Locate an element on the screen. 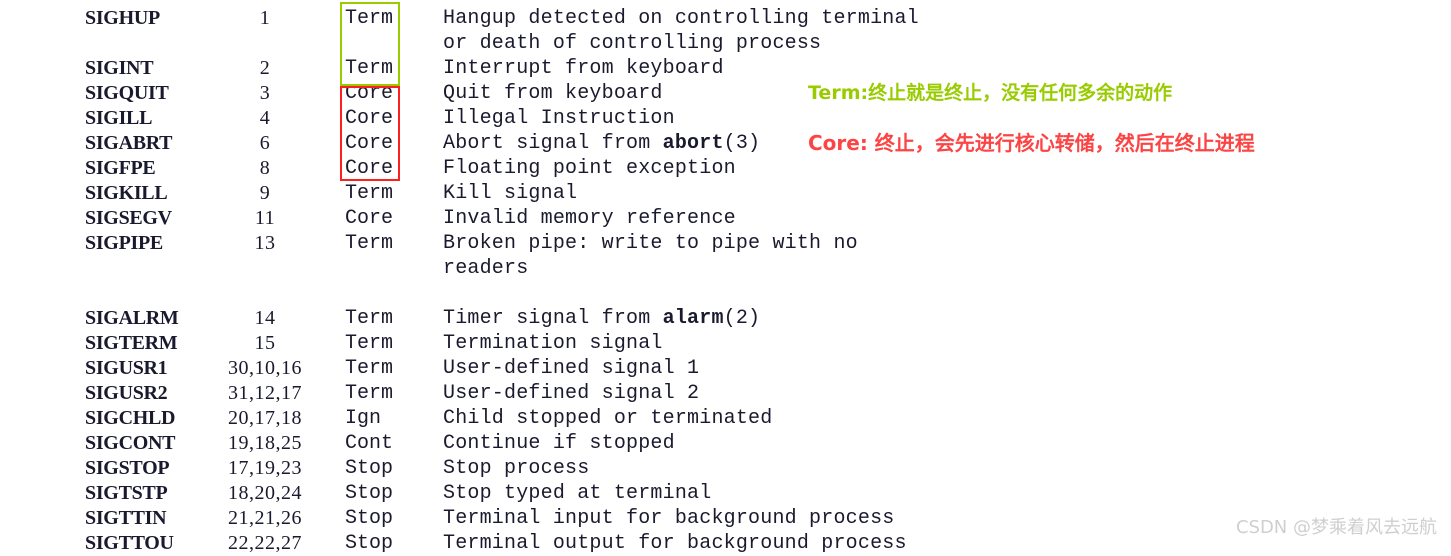 This screenshot has width=1451, height=556. signal-name-cell: SIGHUP is located at coordinates (122, 18).